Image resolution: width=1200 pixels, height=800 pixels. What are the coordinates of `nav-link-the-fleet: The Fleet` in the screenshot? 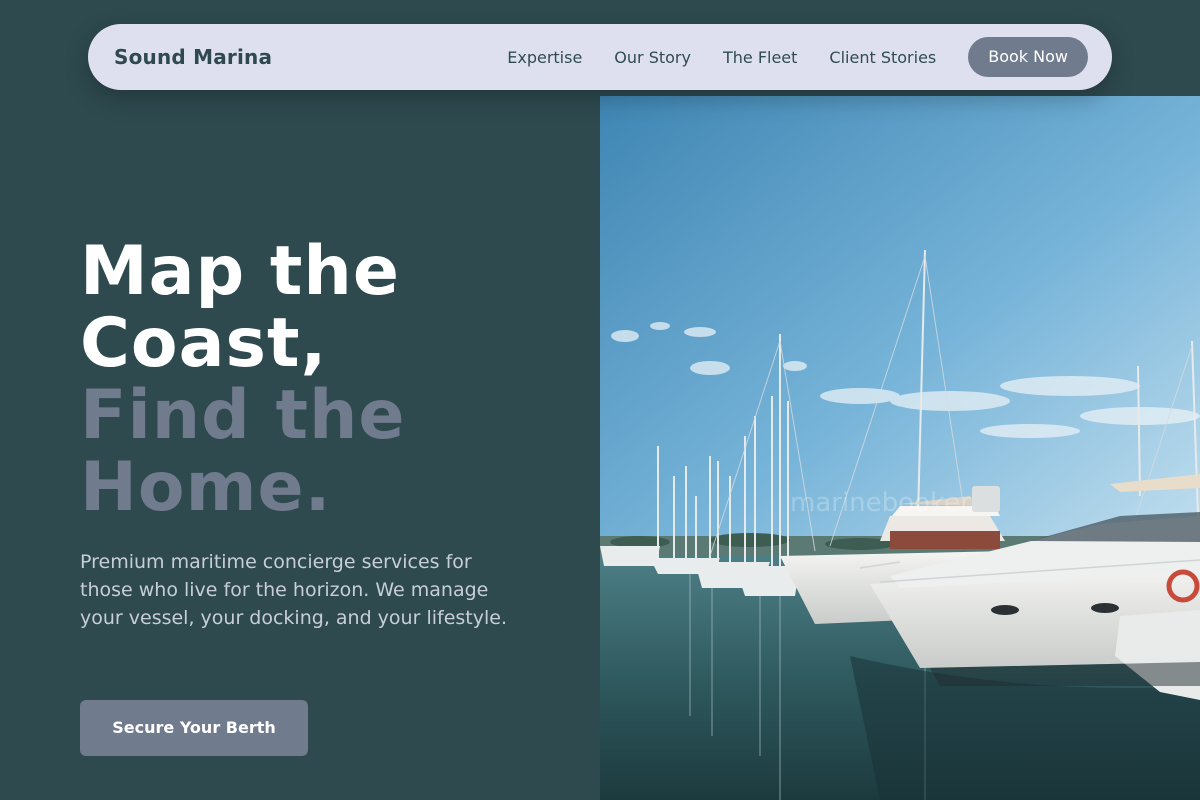 It's located at (760, 57).